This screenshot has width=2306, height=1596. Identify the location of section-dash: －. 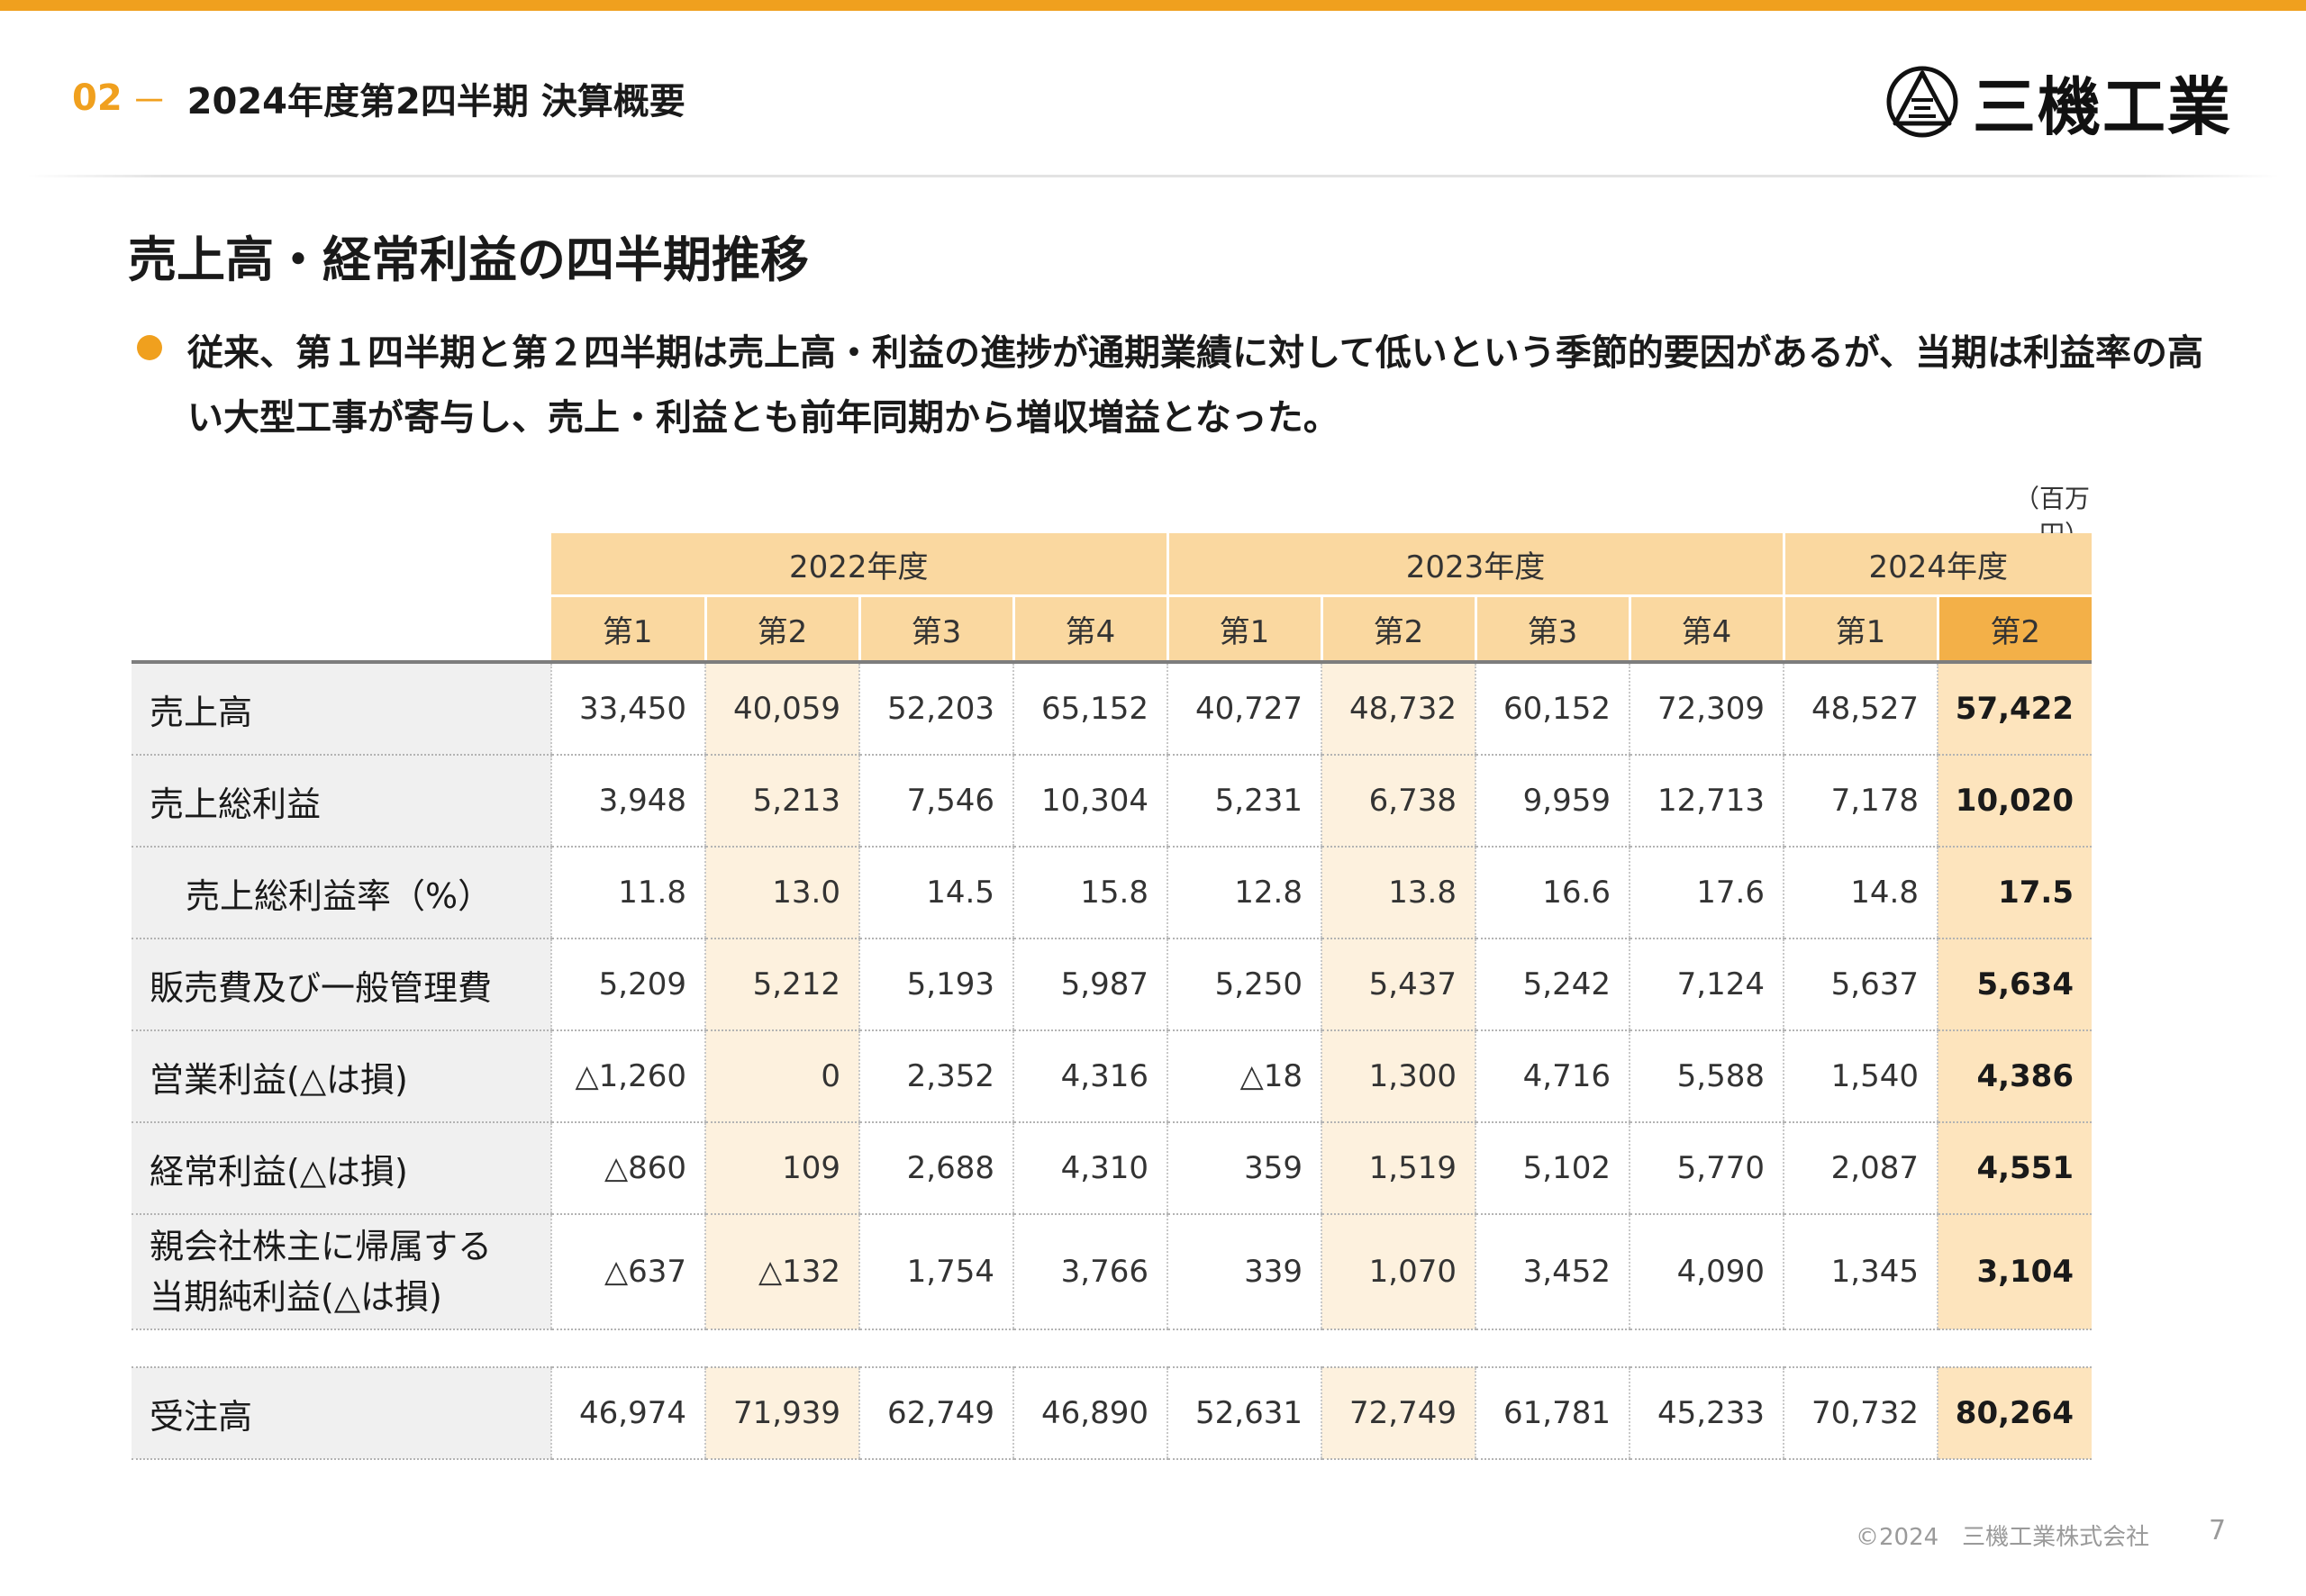
(149, 102).